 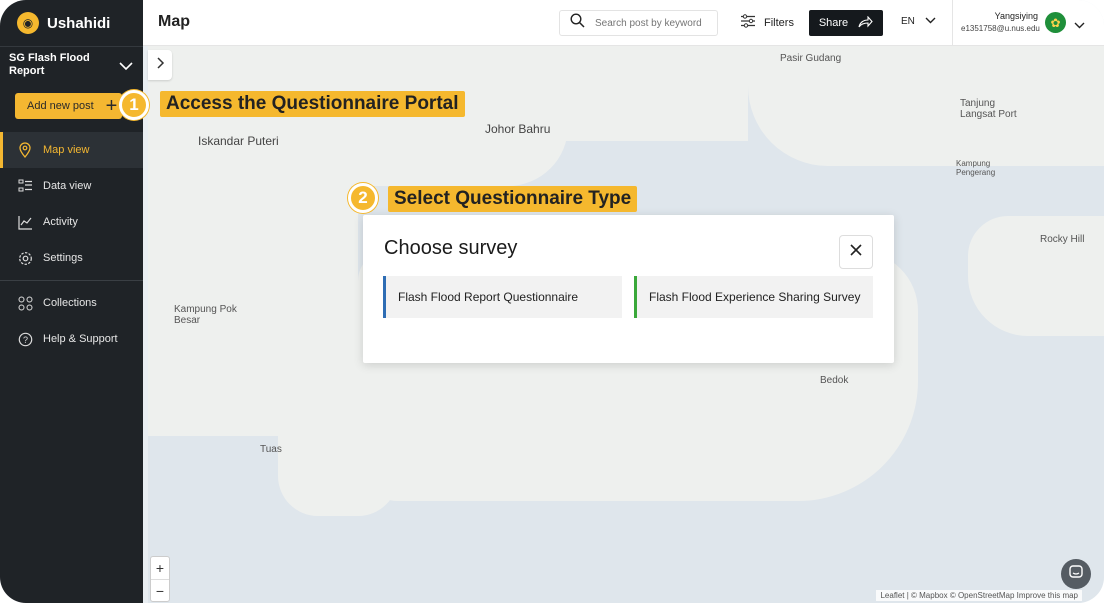 I want to click on annotation-number: 2, so click(x=363, y=198).